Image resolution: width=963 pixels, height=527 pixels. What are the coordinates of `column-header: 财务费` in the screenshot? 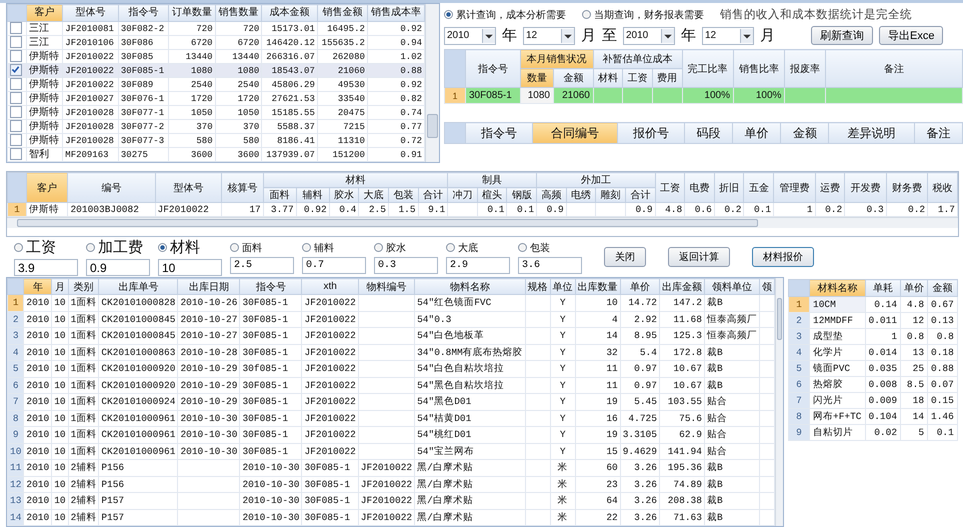 It's located at (907, 187).